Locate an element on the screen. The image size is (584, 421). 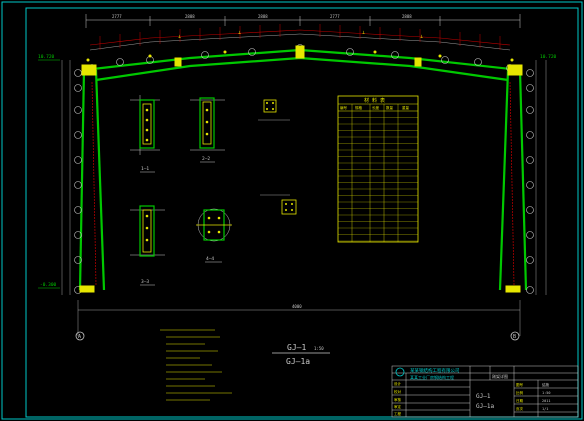
joint-right-knee is located at coordinates (515, 70).